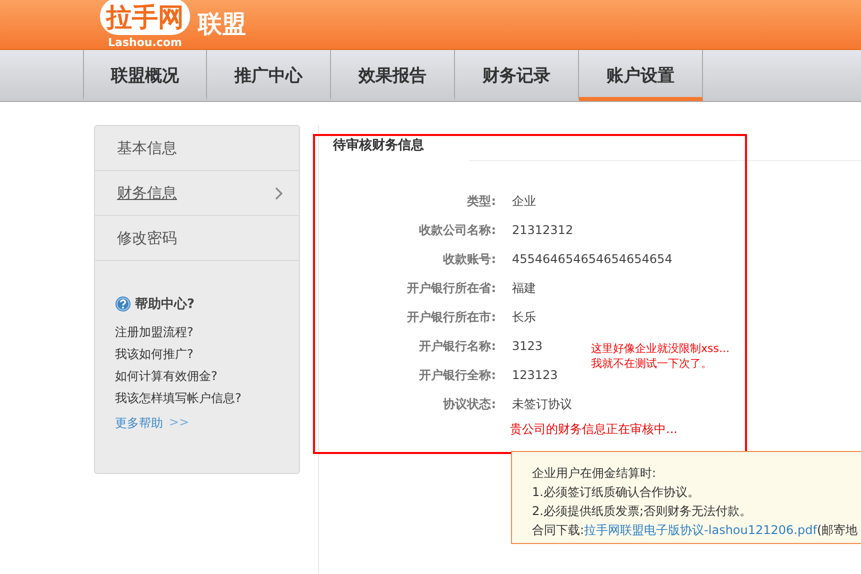  Describe the element at coordinates (269, 75) in the screenshot. I see `nav-tab: 推广中心` at that location.